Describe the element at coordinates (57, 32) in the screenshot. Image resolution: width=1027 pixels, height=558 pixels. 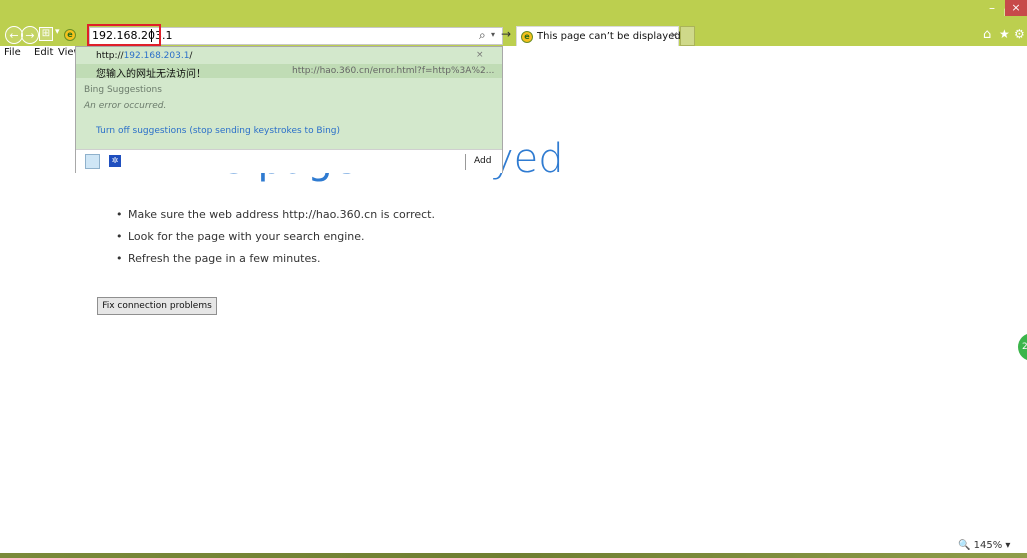
I see `compat-dropdown-icon: ▾` at that location.